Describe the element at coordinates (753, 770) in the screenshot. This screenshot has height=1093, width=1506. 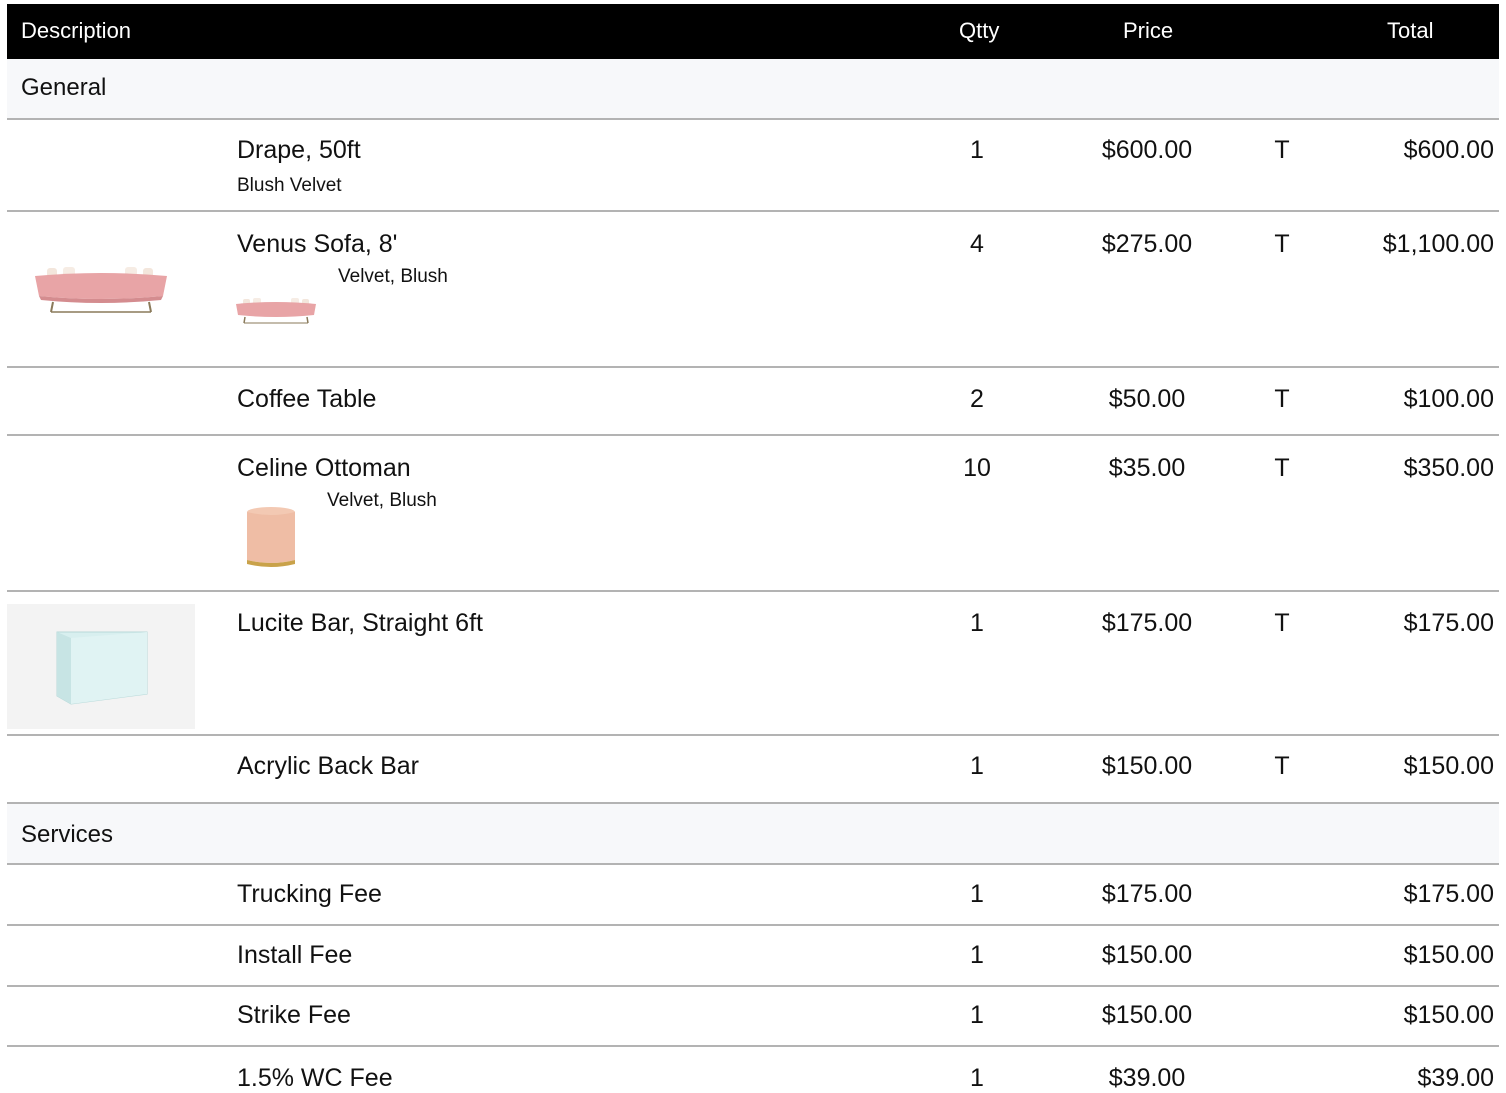
I see `table-row: Acrylic Back Bar 1 $150.00 T $150.00` at that location.